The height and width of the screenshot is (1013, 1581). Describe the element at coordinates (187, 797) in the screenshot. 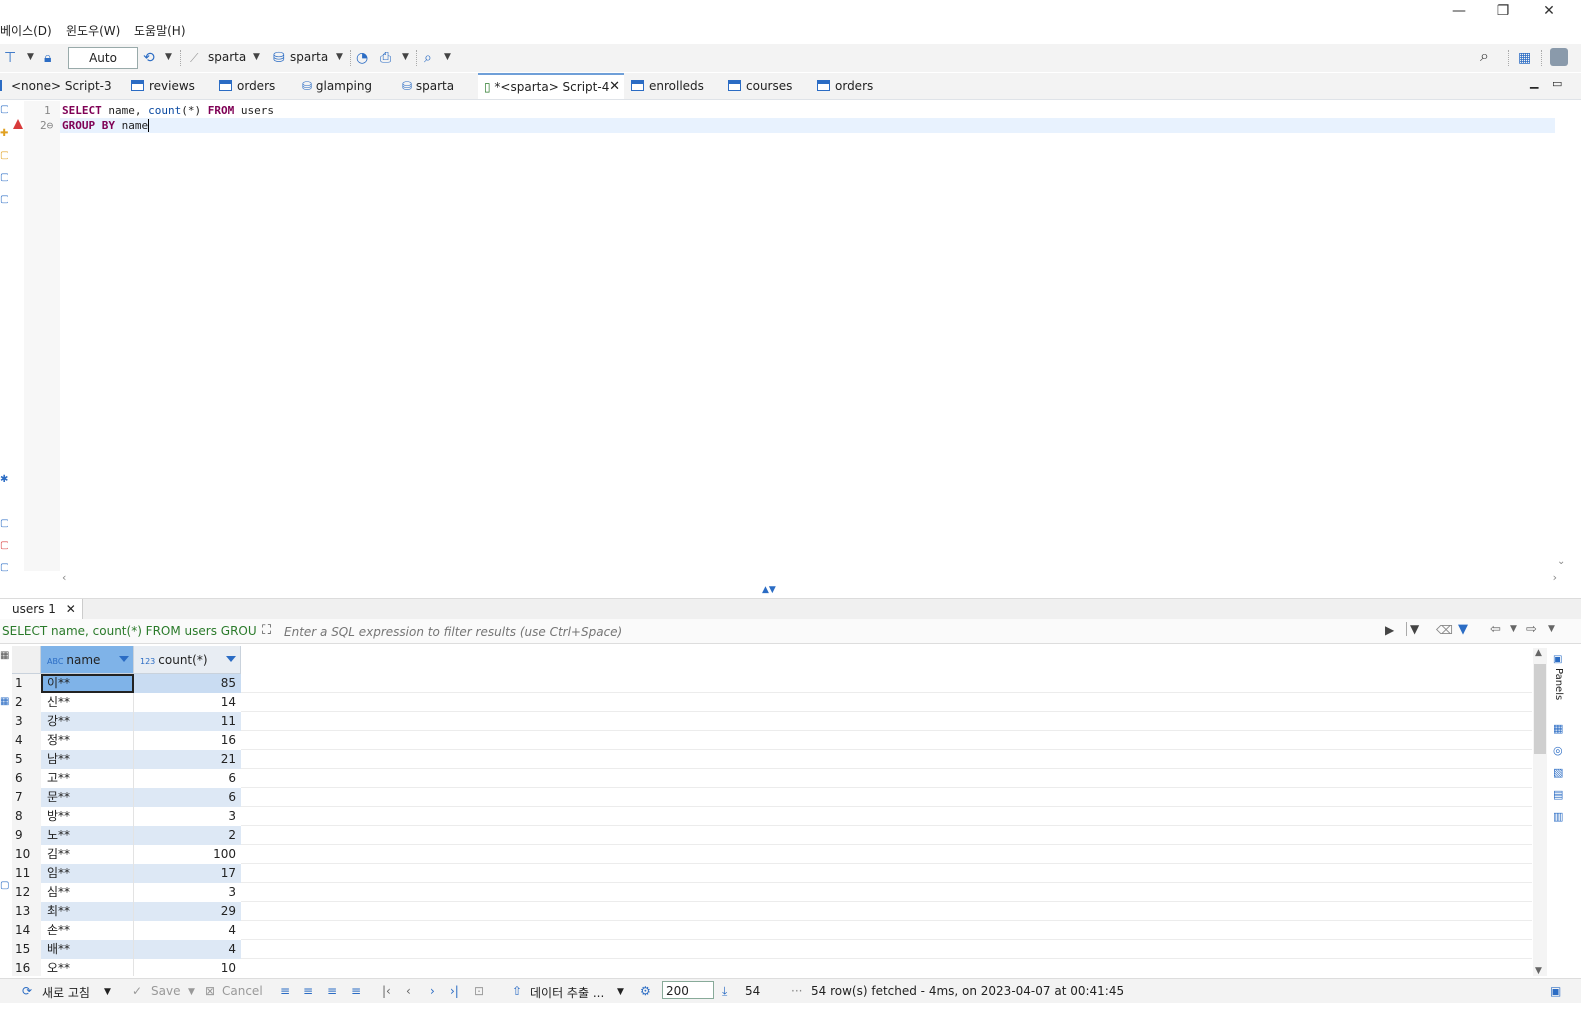

I see `cell-count: 6` at that location.